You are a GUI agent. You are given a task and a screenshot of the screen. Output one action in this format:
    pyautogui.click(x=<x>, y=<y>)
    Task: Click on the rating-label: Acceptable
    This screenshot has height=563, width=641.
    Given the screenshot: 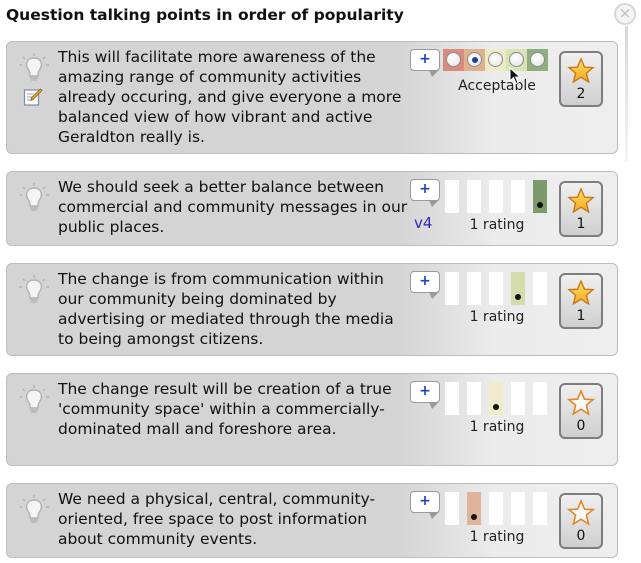 What is the action you would take?
    pyautogui.click(x=497, y=86)
    